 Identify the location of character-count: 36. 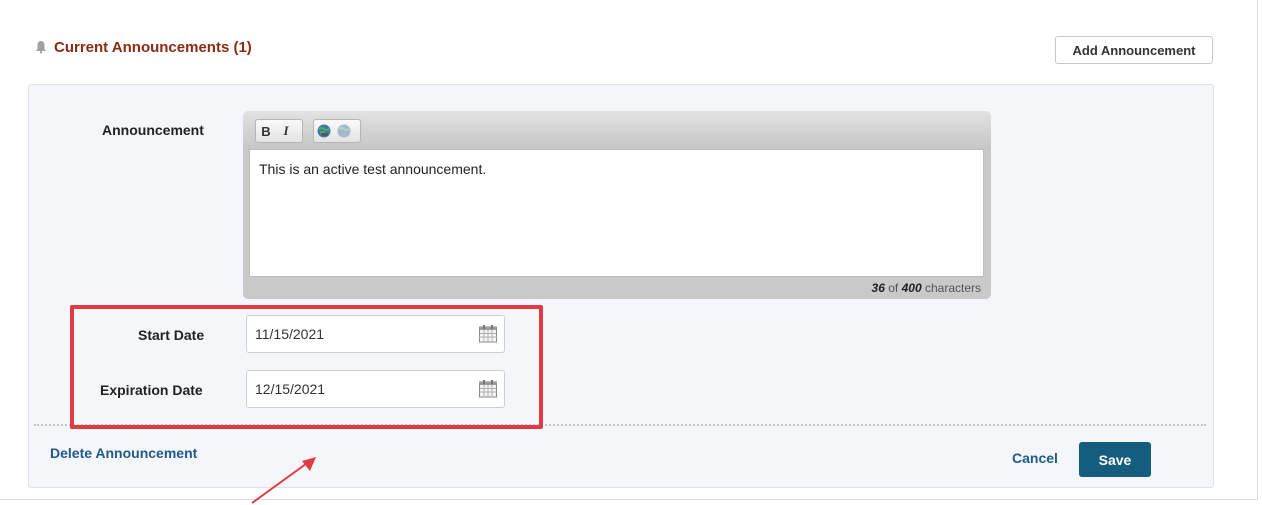
(878, 288).